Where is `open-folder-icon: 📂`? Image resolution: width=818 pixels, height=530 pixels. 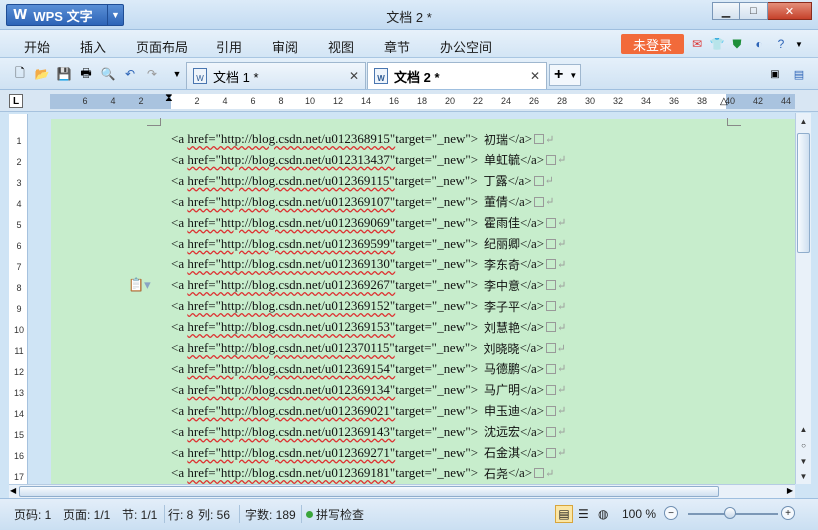 open-folder-icon: 📂 is located at coordinates (42, 74).